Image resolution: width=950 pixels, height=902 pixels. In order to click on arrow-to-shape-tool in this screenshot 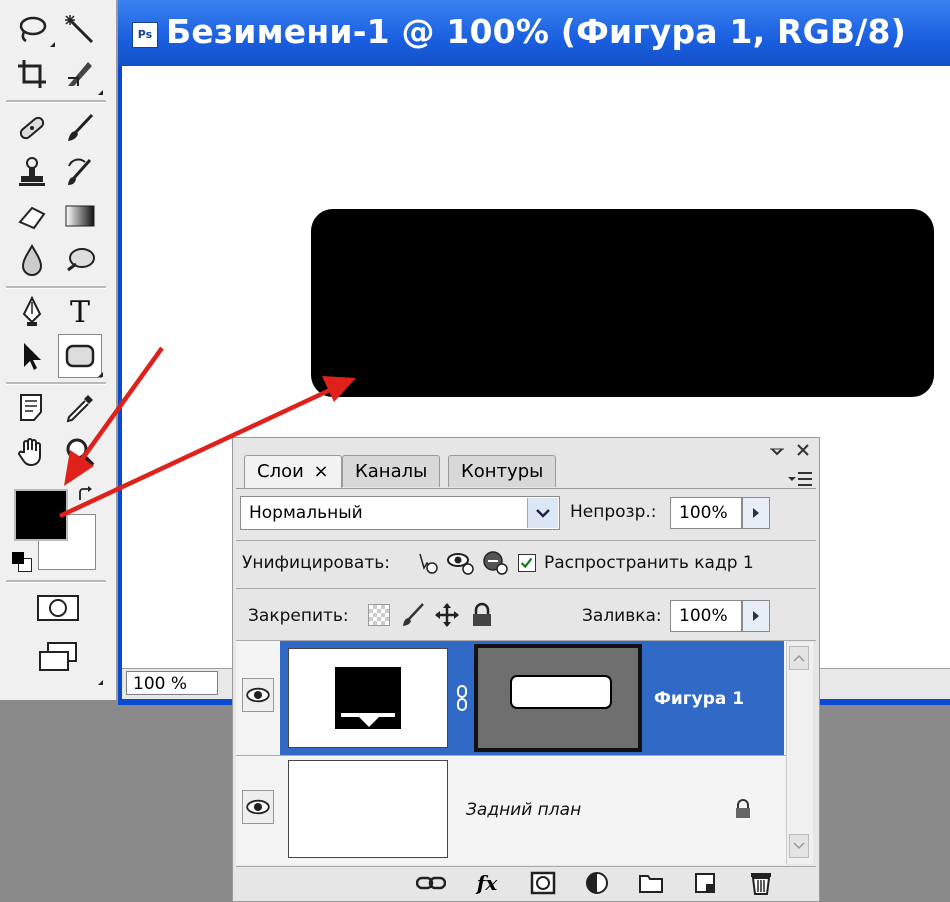, I will do `click(121, 405)`.